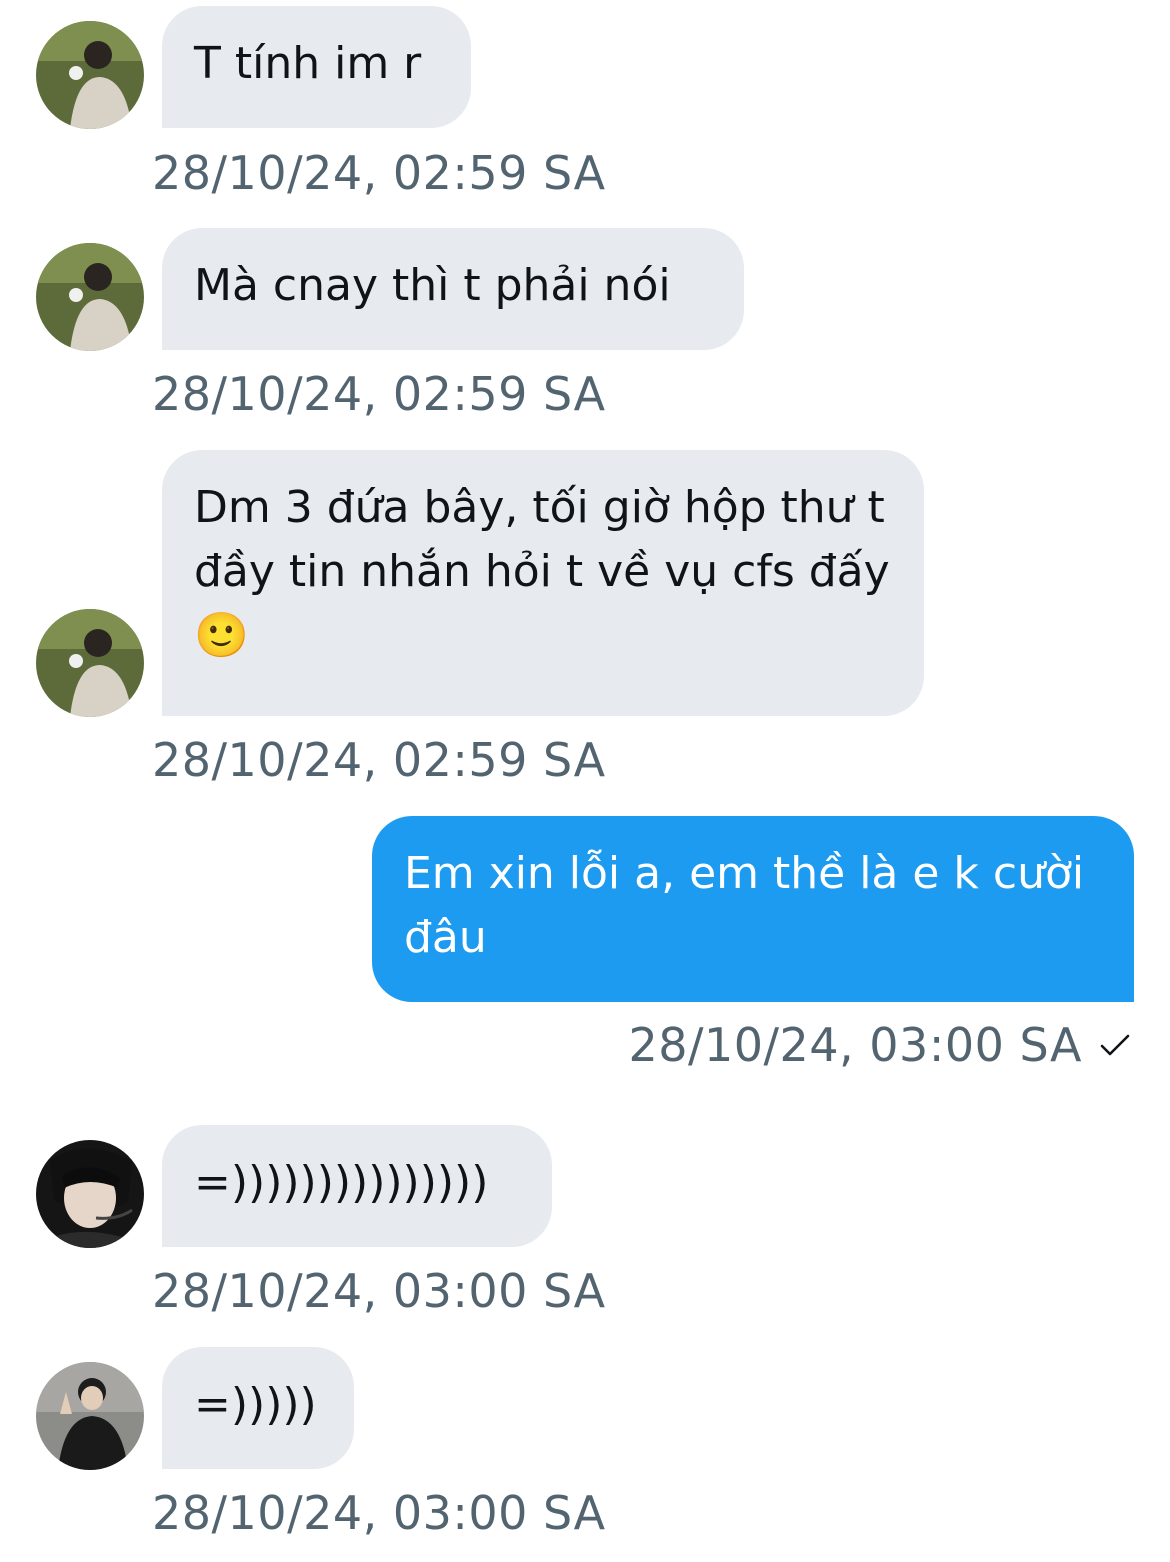  What do you see at coordinates (753, 909) in the screenshot?
I see `message-bubble-outgoing: Em xin lỗi a, em thề là e k cười đâu` at bounding box center [753, 909].